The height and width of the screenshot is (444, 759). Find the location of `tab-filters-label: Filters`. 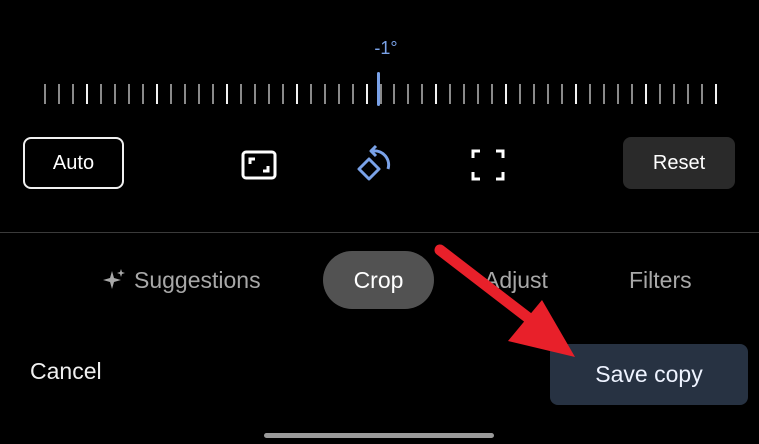

tab-filters-label: Filters is located at coordinates (660, 279).